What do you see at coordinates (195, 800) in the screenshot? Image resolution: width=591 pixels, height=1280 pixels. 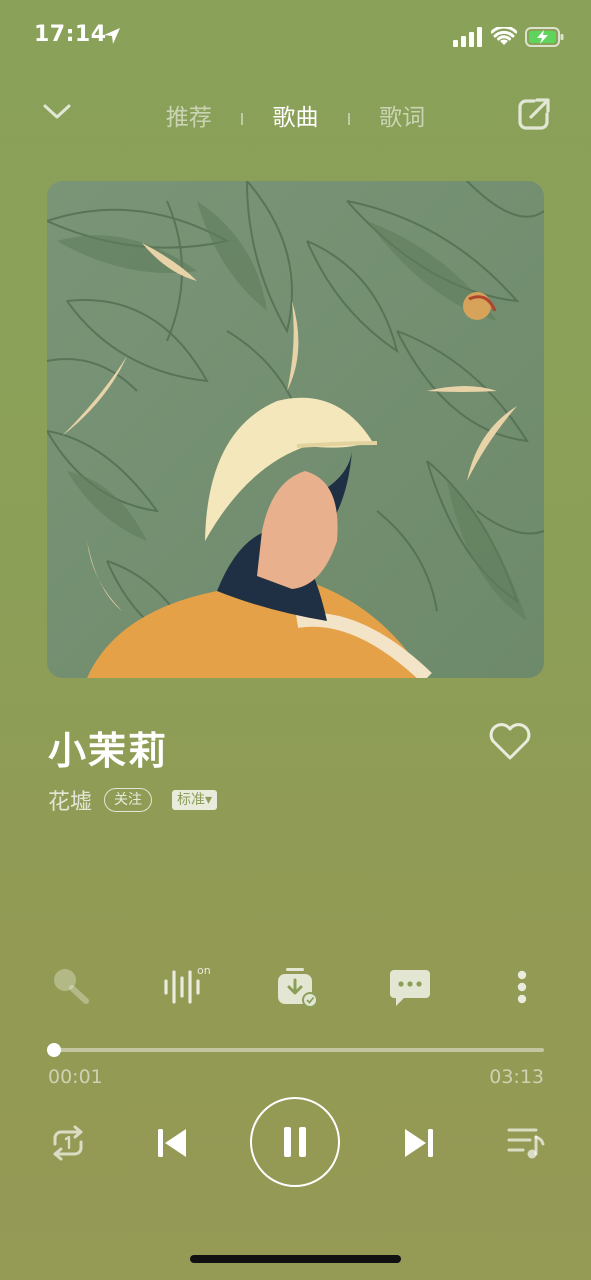 I see `quality-selector: 标准▾` at bounding box center [195, 800].